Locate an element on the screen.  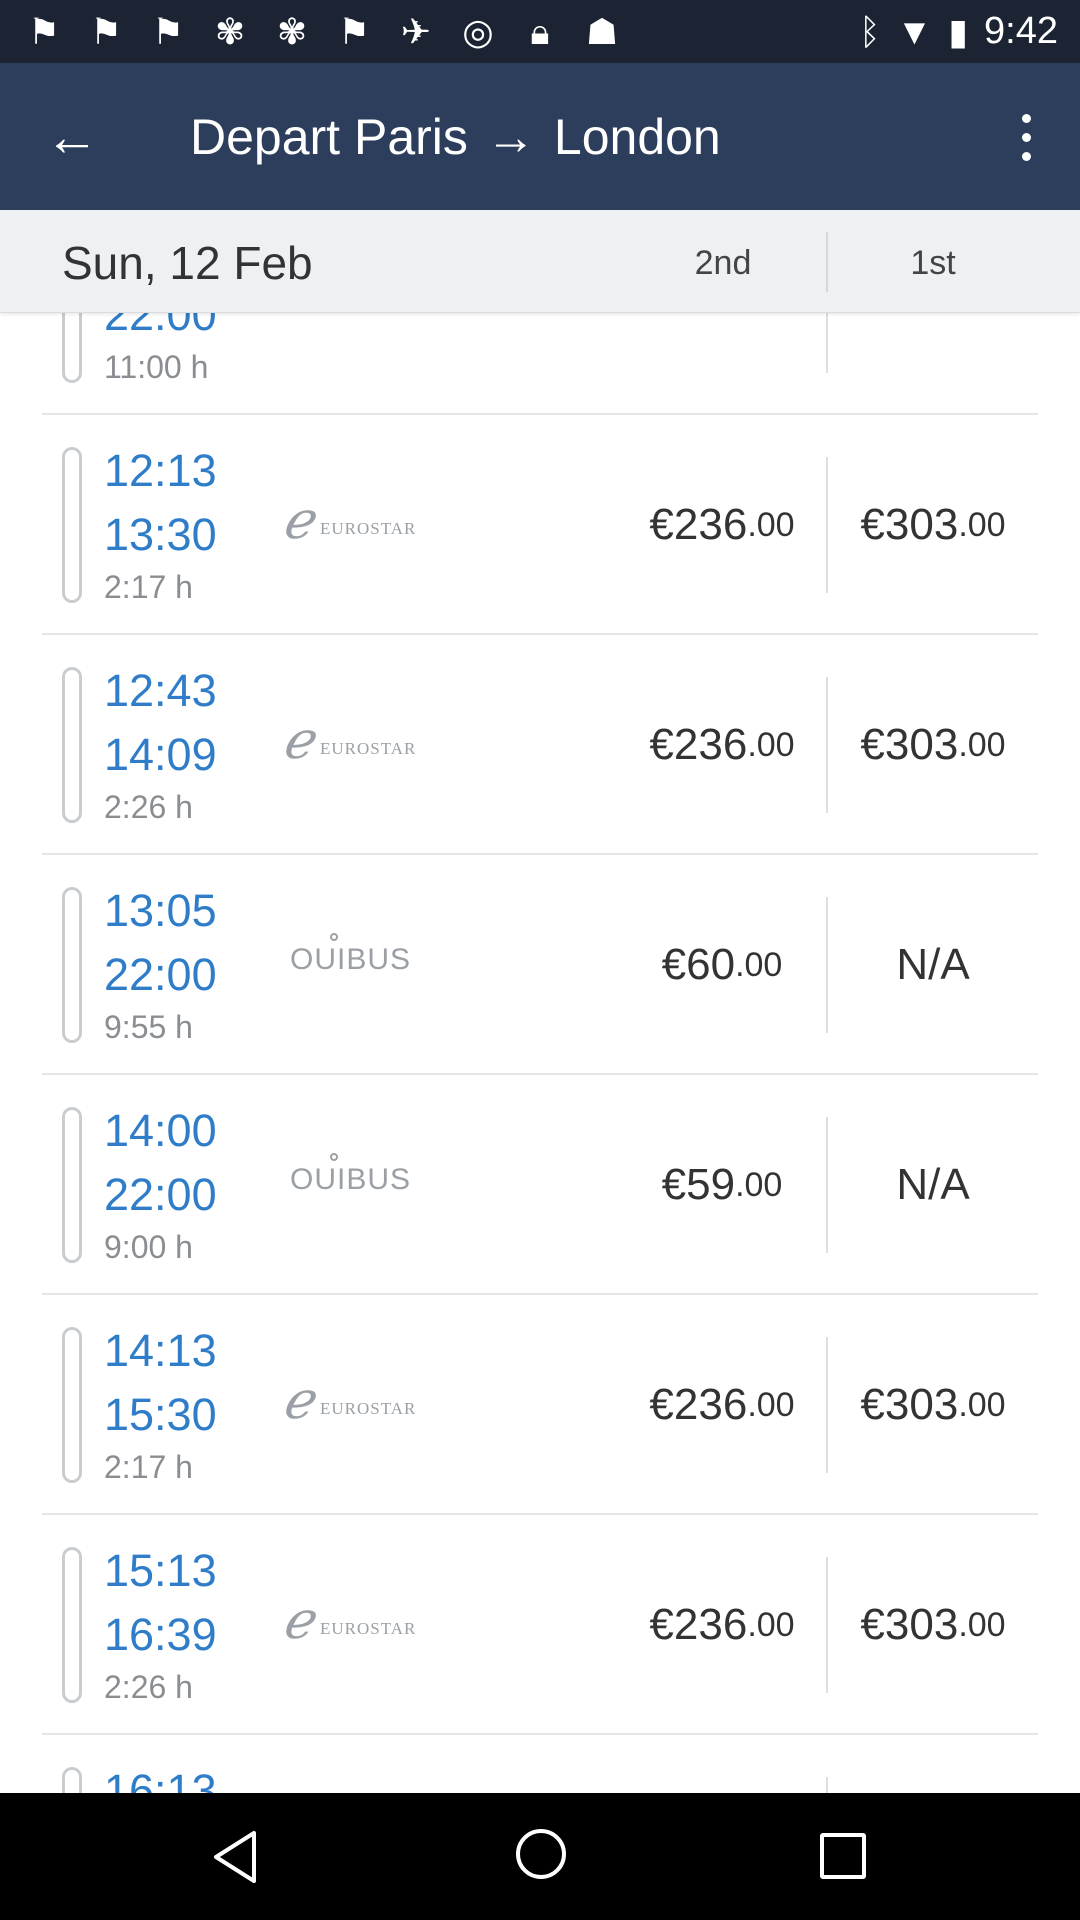
departure-time: 12:43 is located at coordinates (160, 690).